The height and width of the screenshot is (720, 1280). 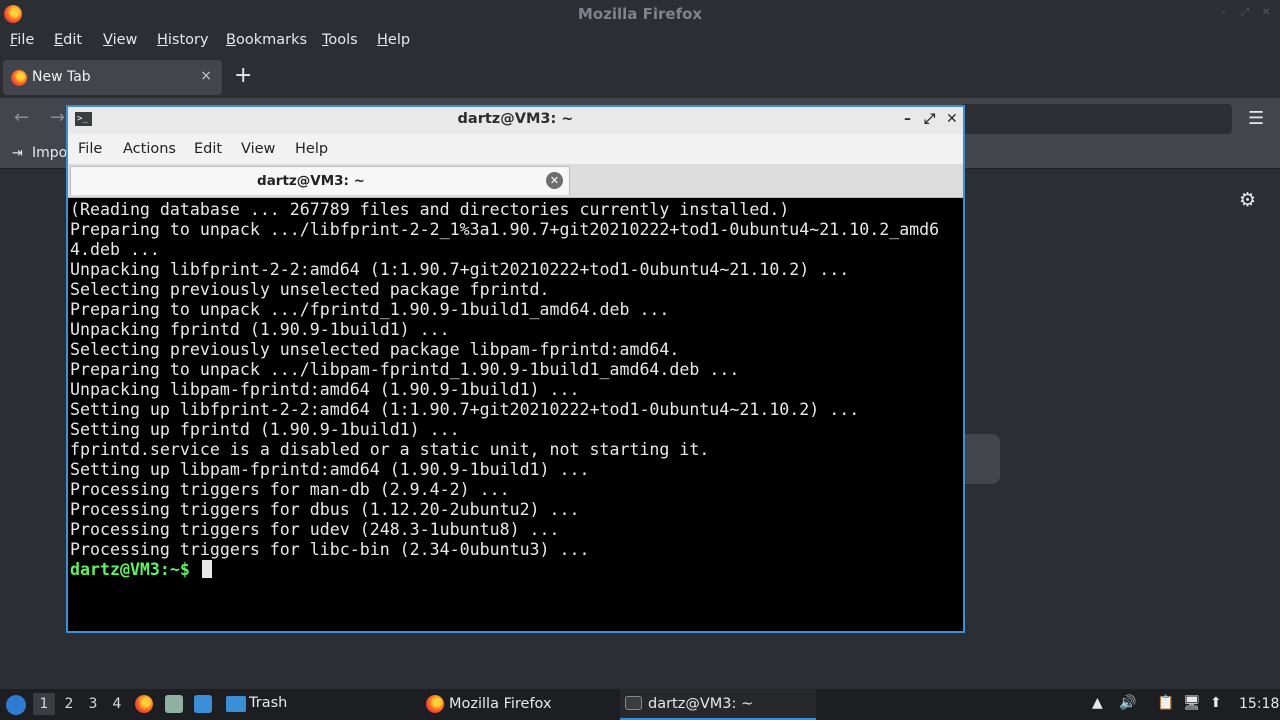 What do you see at coordinates (515, 149) in the screenshot?
I see `terminal-menubar: File Actions Edit View Help` at bounding box center [515, 149].